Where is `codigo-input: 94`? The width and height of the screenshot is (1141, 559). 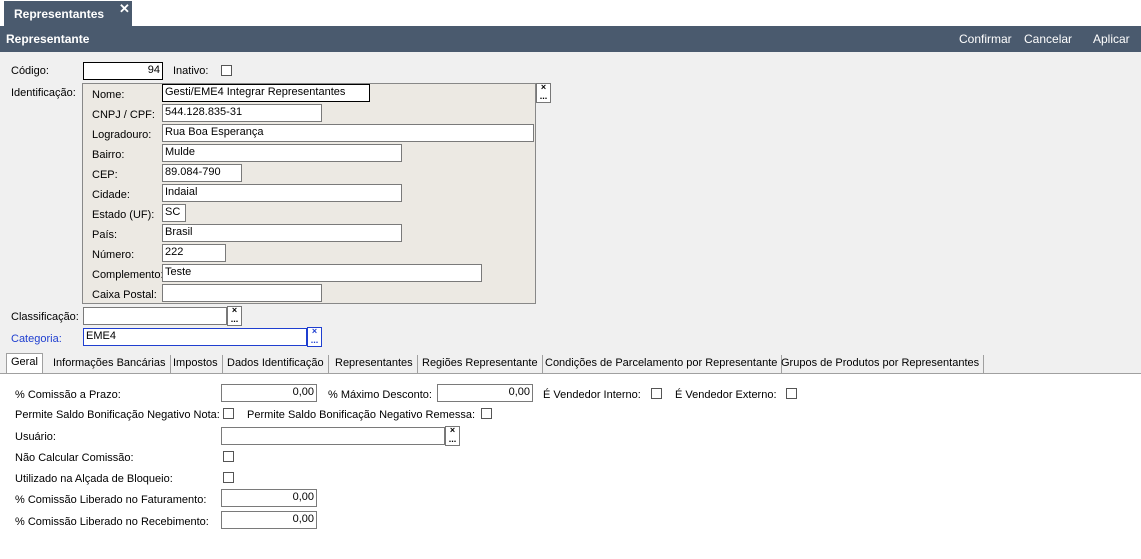
codigo-input: 94 is located at coordinates (123, 71).